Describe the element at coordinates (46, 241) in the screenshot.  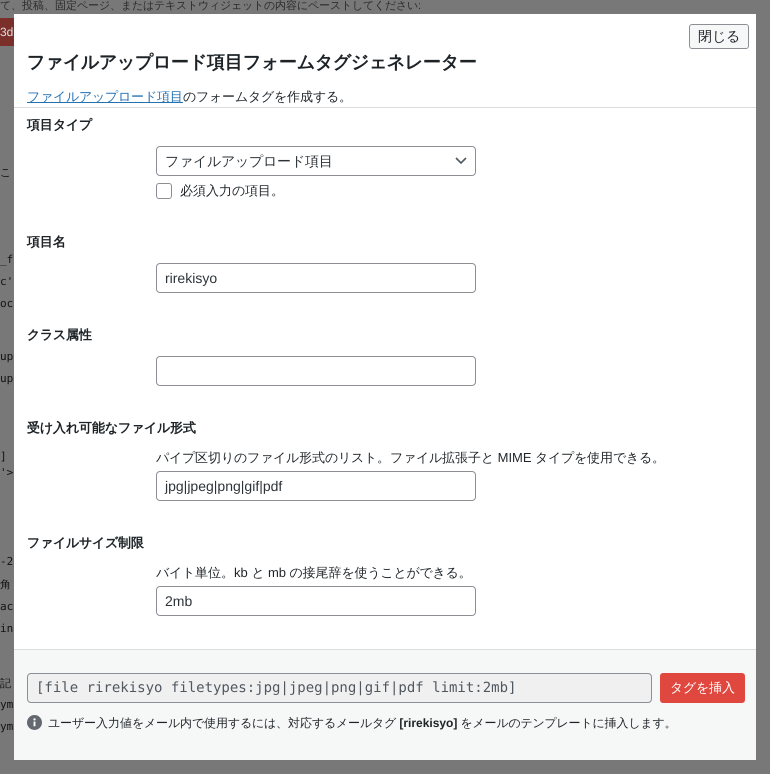
I see `field-label: 項目名` at that location.